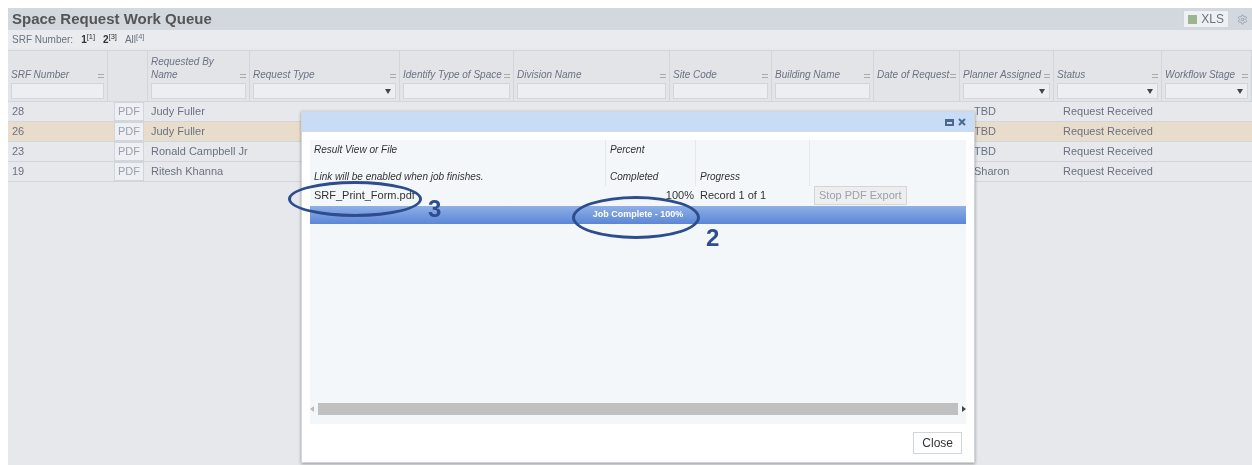 The width and height of the screenshot is (1252, 465). I want to click on filter-label: SRF Number:, so click(43, 39).